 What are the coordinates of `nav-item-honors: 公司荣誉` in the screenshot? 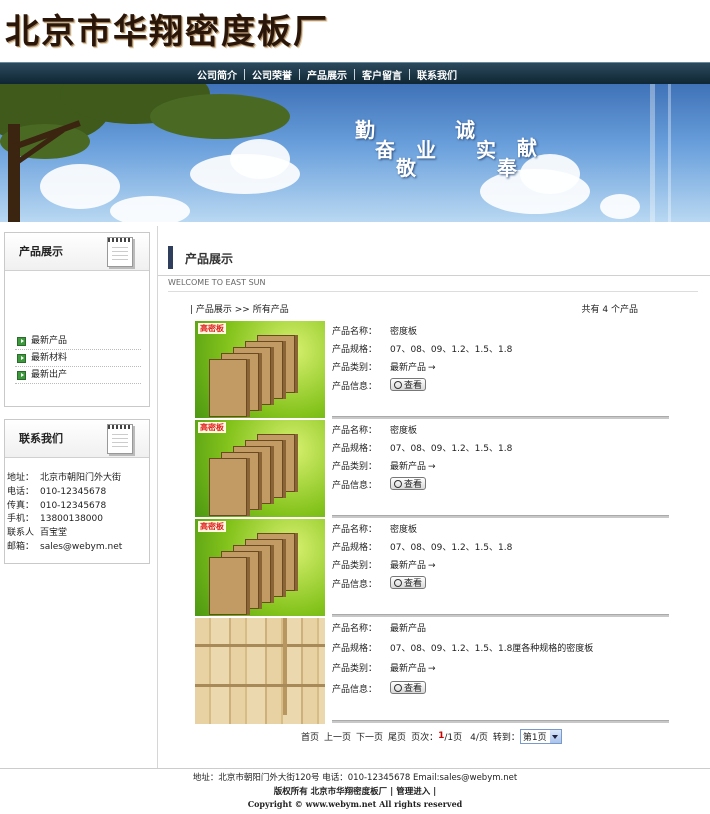 It's located at (272, 74).